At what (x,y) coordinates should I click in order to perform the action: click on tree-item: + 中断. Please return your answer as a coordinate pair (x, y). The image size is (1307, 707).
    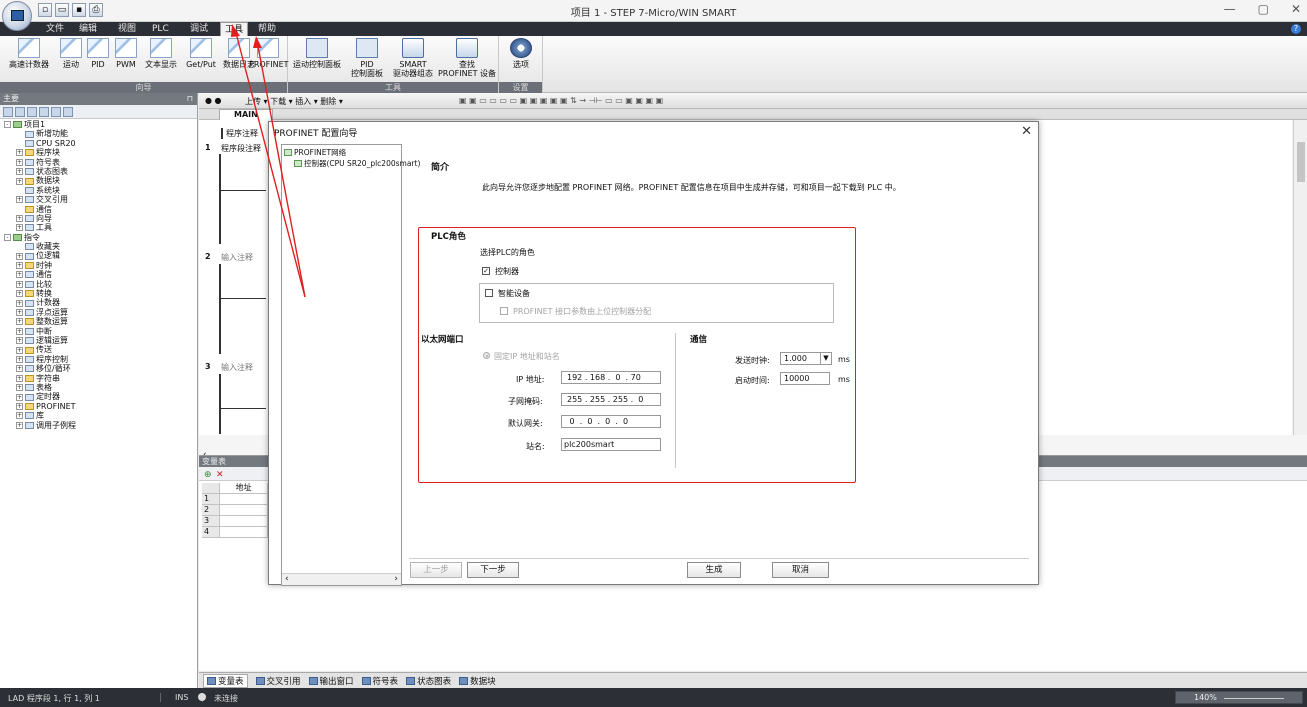
    Looking at the image, I should click on (100, 331).